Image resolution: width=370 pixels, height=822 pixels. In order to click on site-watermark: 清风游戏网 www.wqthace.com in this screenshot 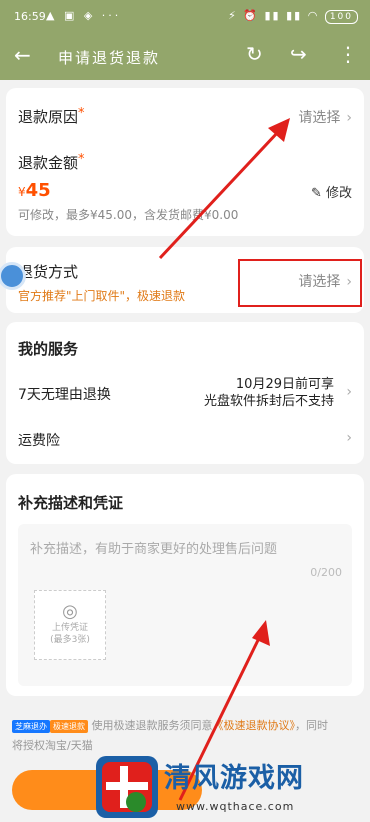, I will do `click(231, 787)`.